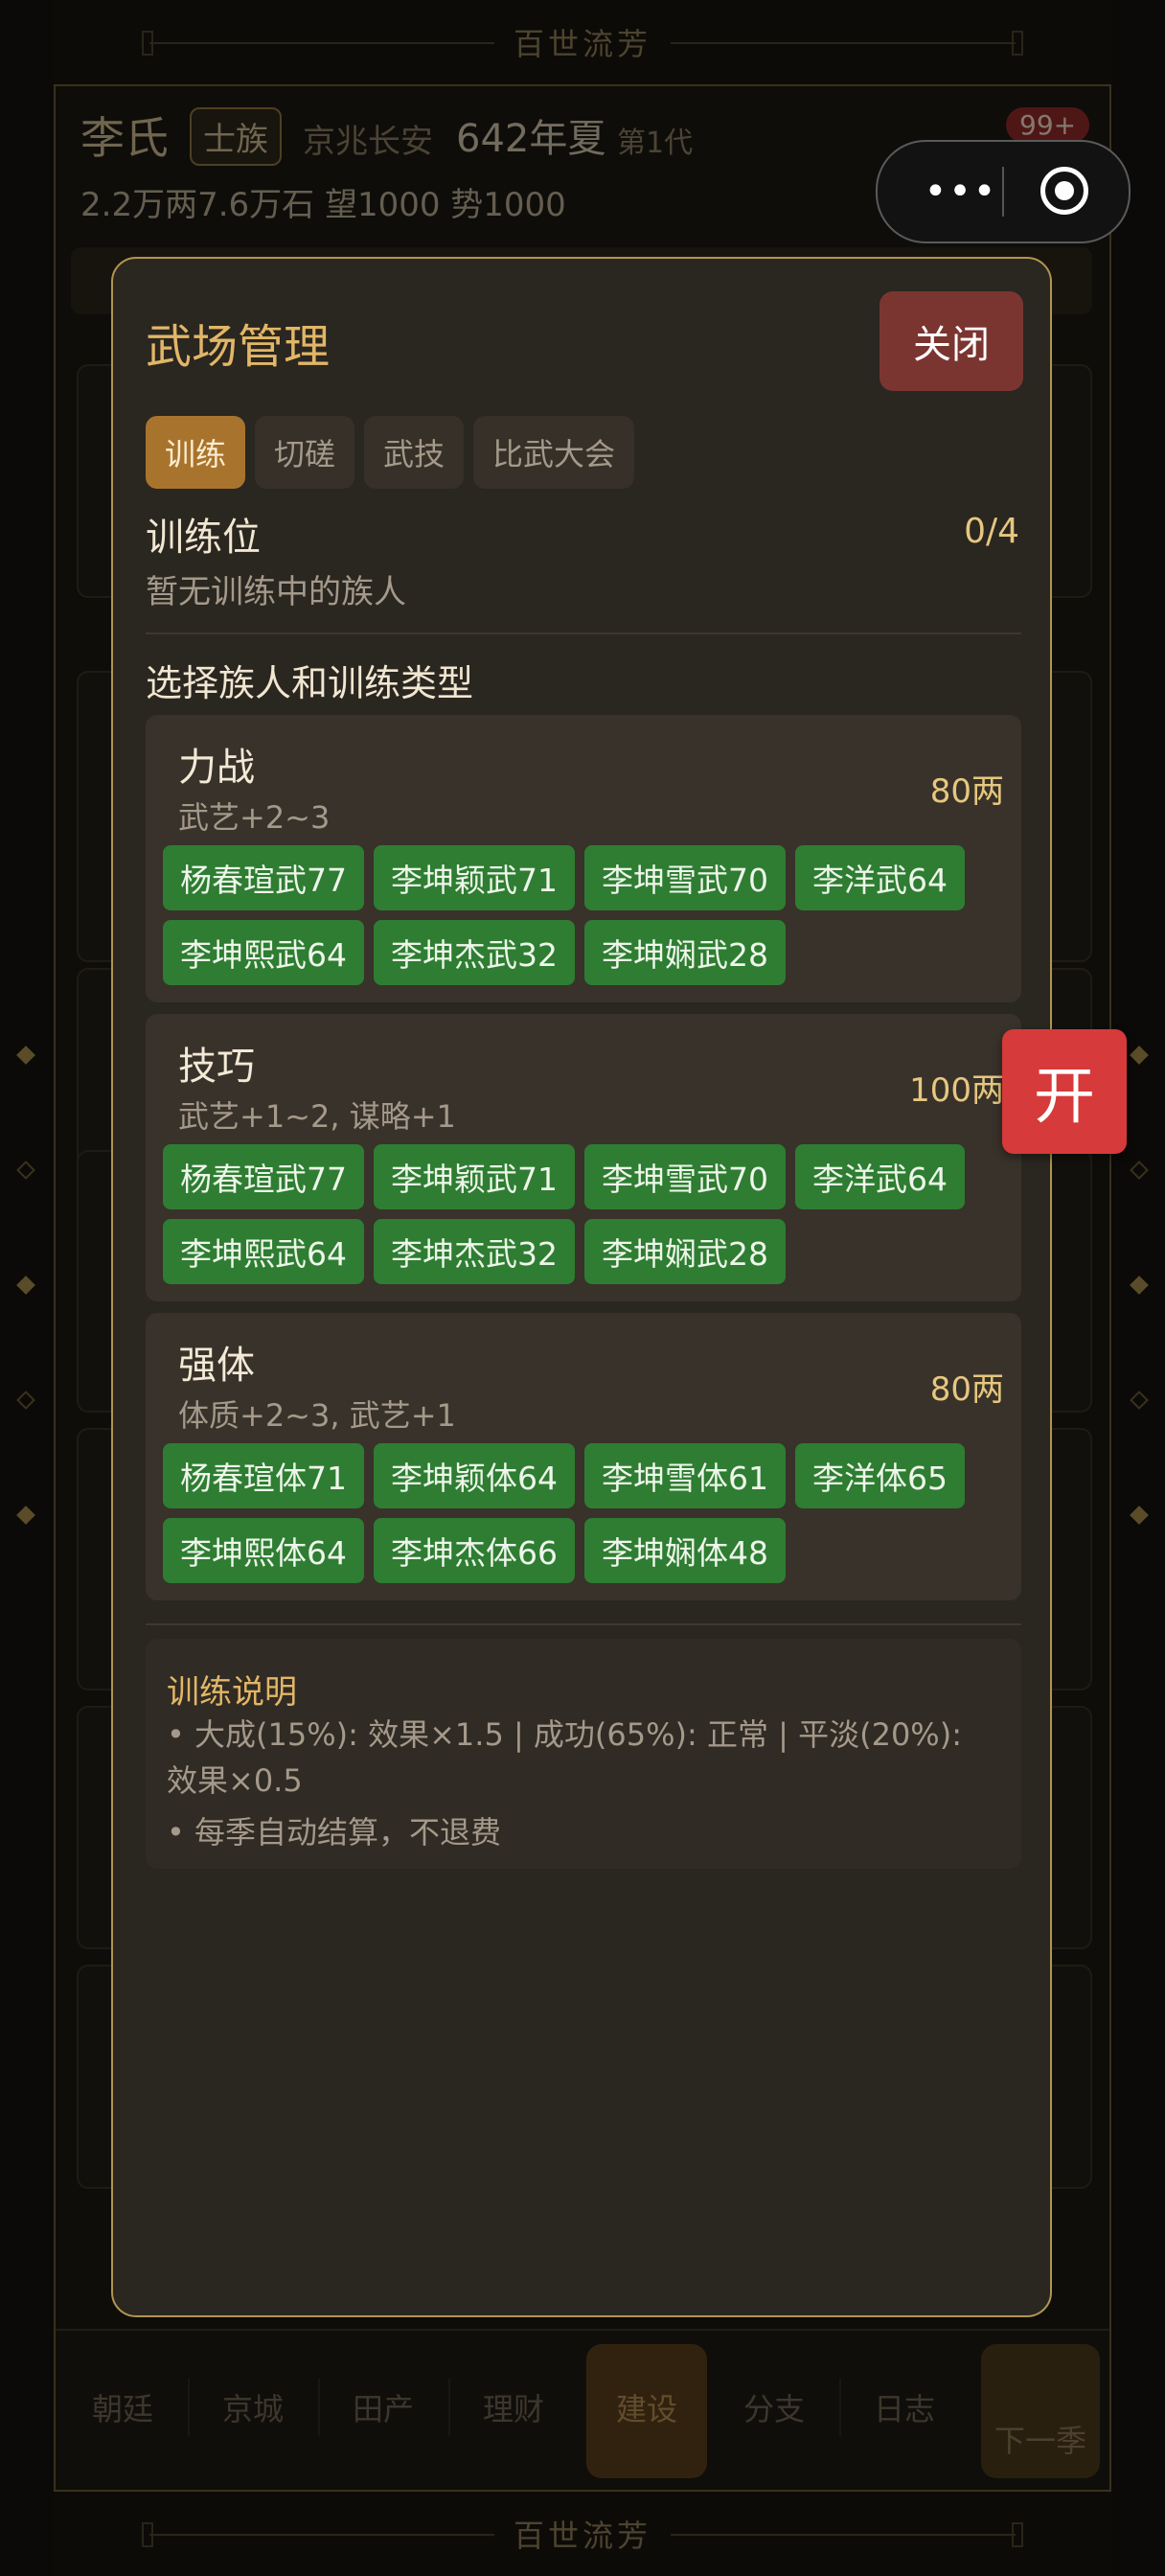 Image resolution: width=1165 pixels, height=2576 pixels. What do you see at coordinates (685, 1550) in the screenshot?
I see `member-chip: 李坤娴体48` at bounding box center [685, 1550].